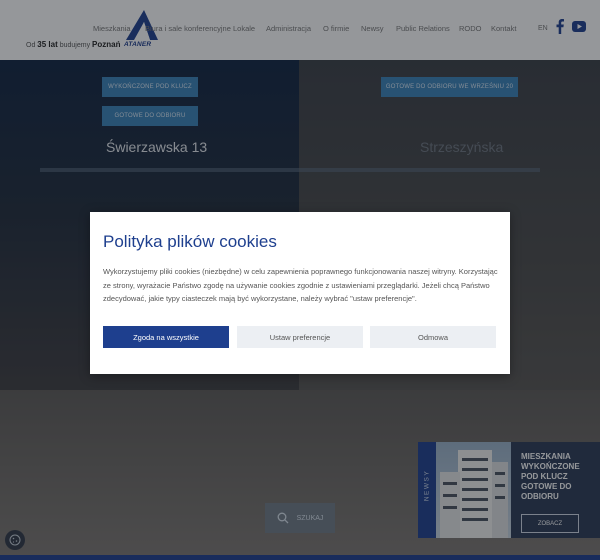 The height and width of the screenshot is (560, 600). Describe the element at coordinates (300, 337) in the screenshot. I see `set-preferences-button: Ustaw preferencje` at that location.